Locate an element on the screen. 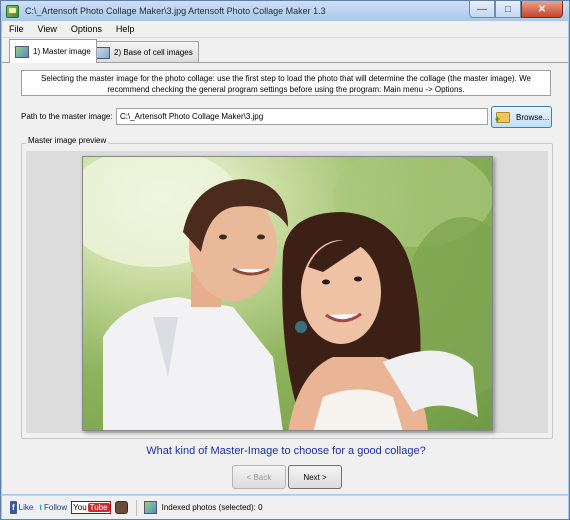 Image resolution: width=570 pixels, height=520 pixels. status-separator is located at coordinates (136, 507).